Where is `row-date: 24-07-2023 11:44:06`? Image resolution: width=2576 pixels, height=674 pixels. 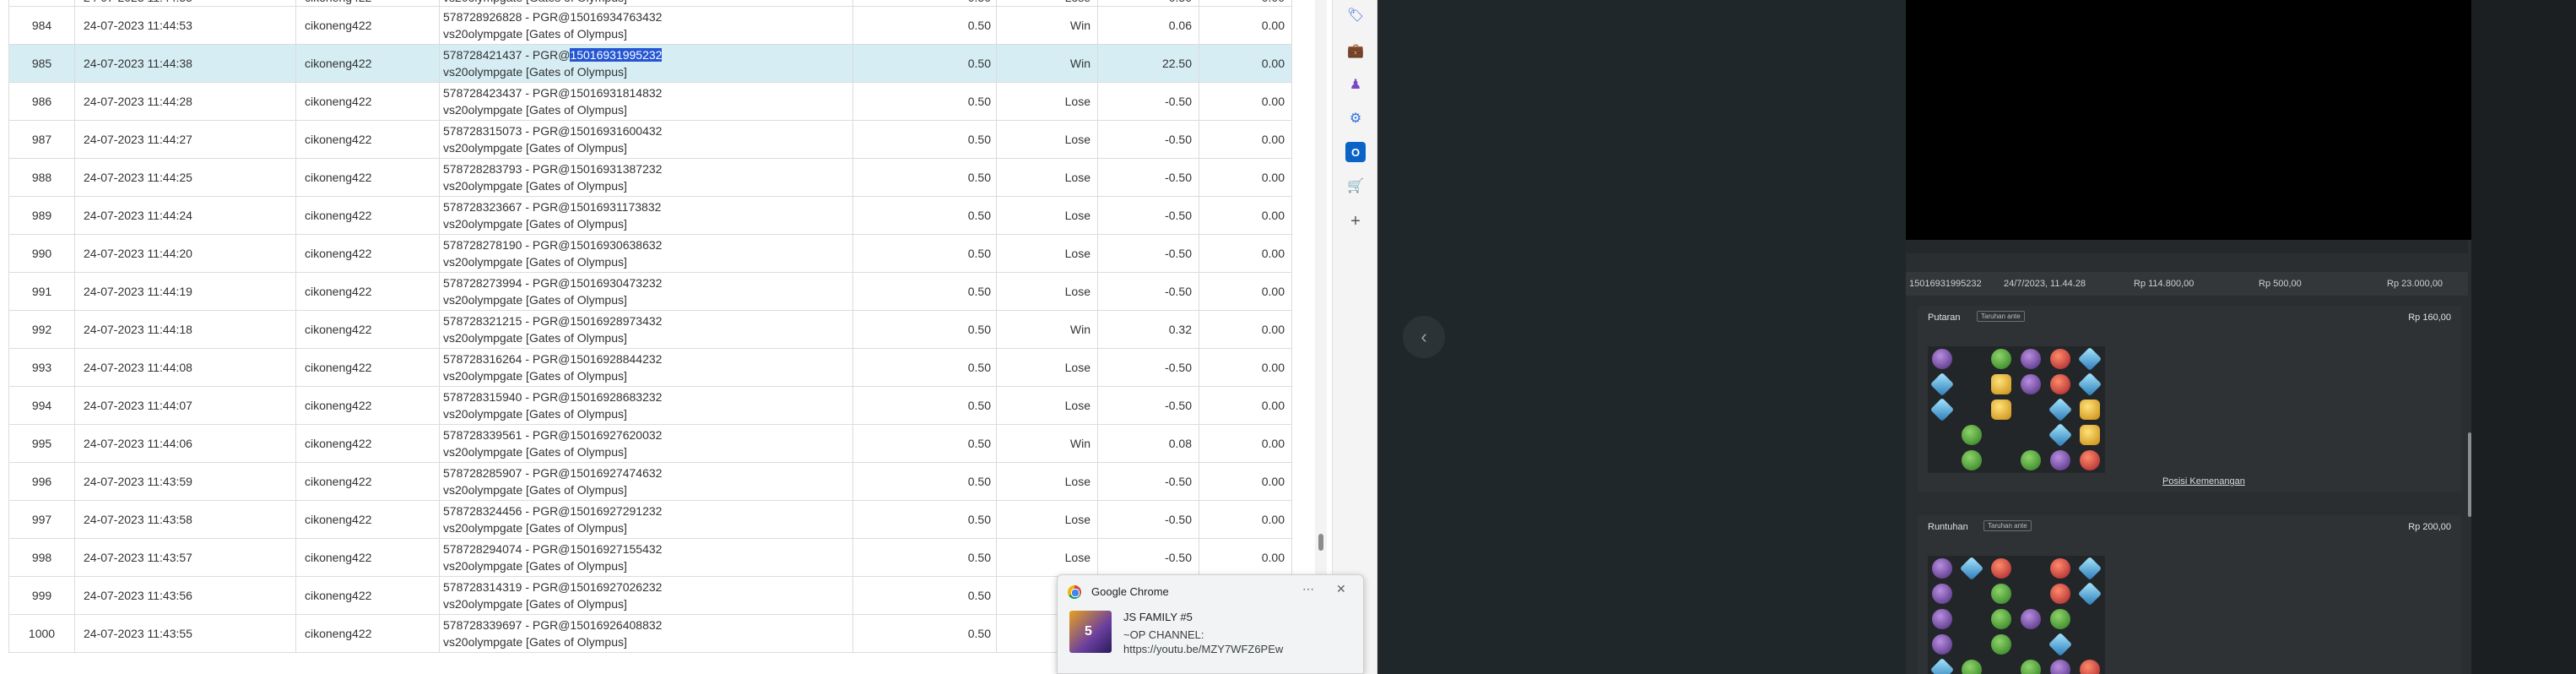
row-date: 24-07-2023 11:44:06 is located at coordinates (185, 443).